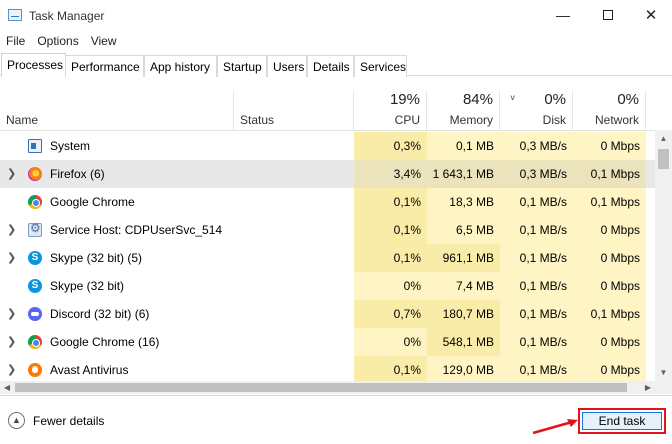 The height and width of the screenshot is (444, 672). Describe the element at coordinates (663, 255) in the screenshot. I see `vertical-scrollbar: ▲ ▼` at that location.